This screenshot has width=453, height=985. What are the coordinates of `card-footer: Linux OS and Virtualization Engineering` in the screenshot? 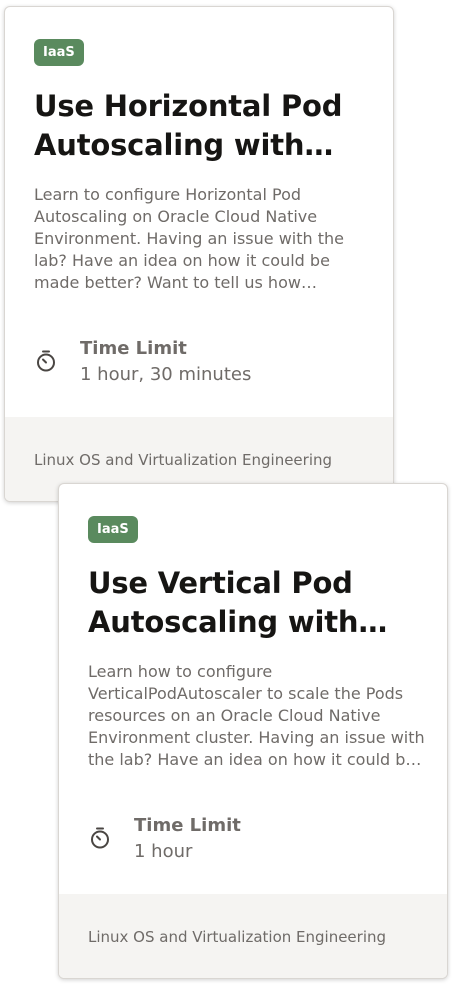 It's located at (253, 936).